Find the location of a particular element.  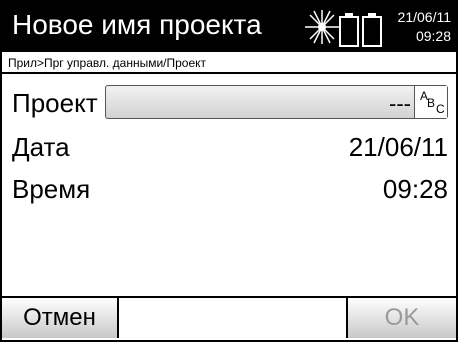

softkey-bar: Отмен OK is located at coordinates (229, 318).